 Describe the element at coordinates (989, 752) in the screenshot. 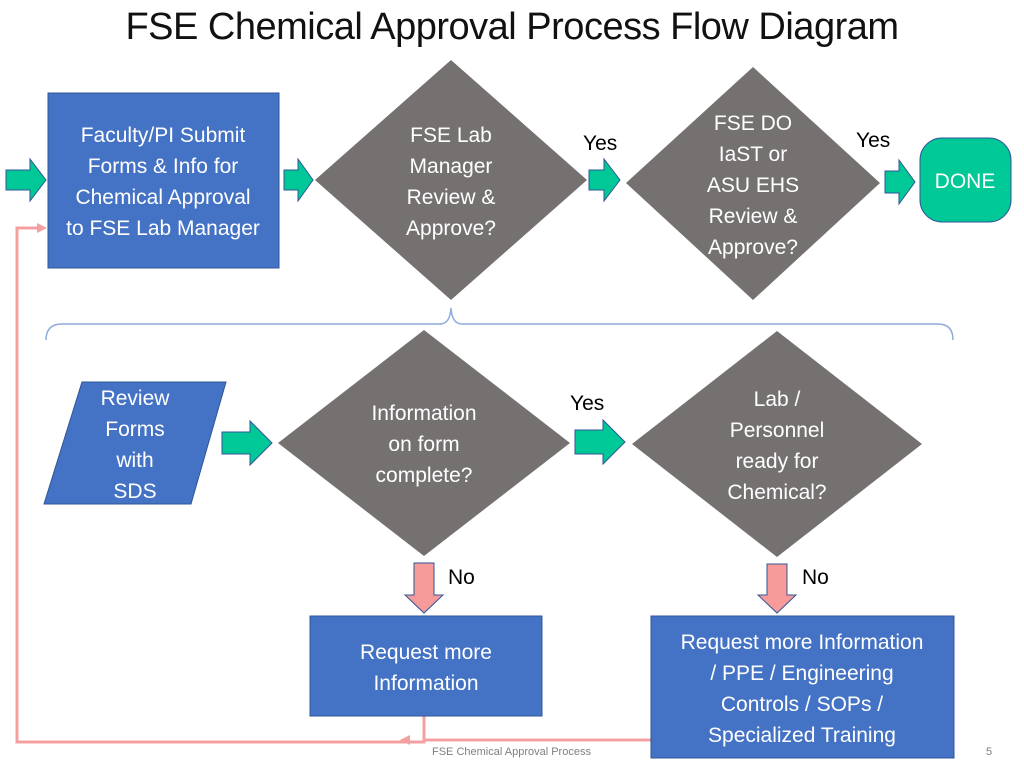

I see `page-number: 5` at that location.